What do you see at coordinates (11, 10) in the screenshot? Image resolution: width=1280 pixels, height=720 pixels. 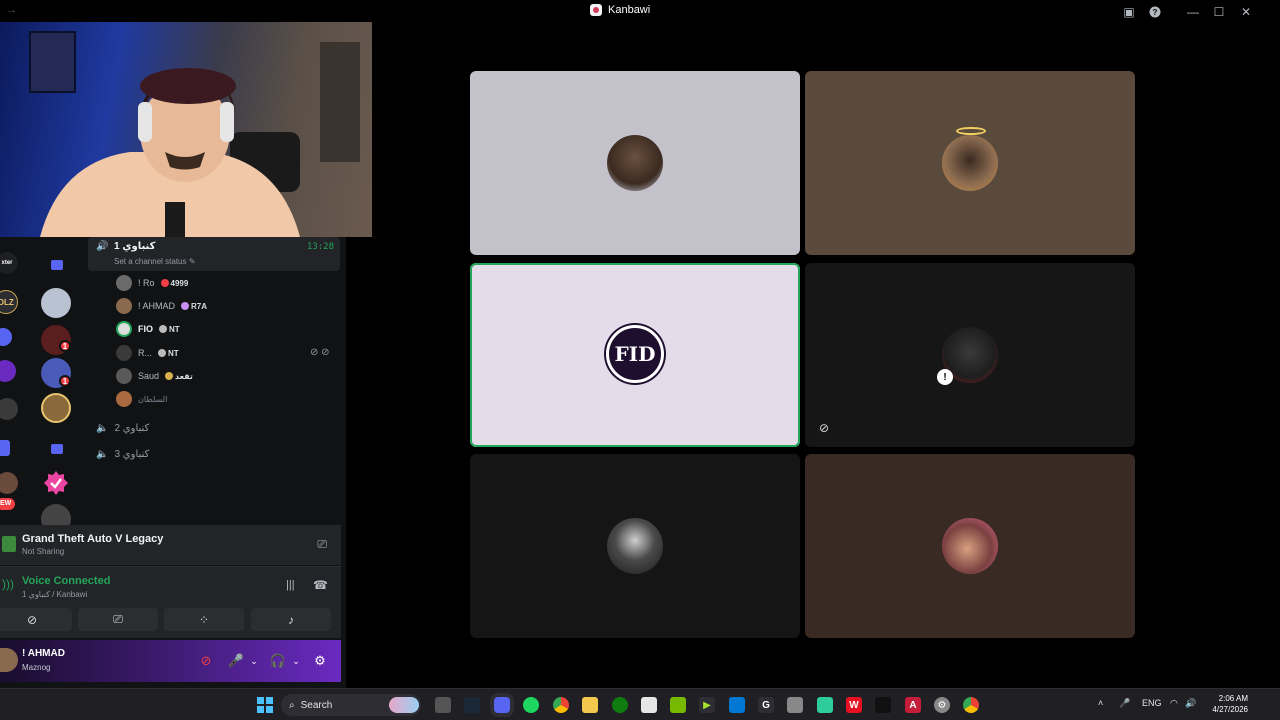 I see `back-arrow-icon: →` at bounding box center [11, 10].